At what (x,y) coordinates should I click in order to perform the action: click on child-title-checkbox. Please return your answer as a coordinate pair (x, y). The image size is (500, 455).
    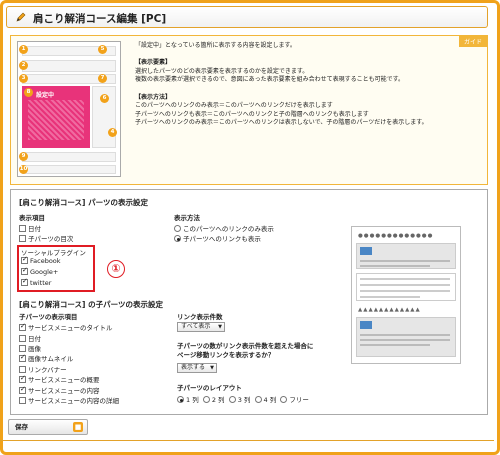
    Looking at the image, I should click on (22, 326).